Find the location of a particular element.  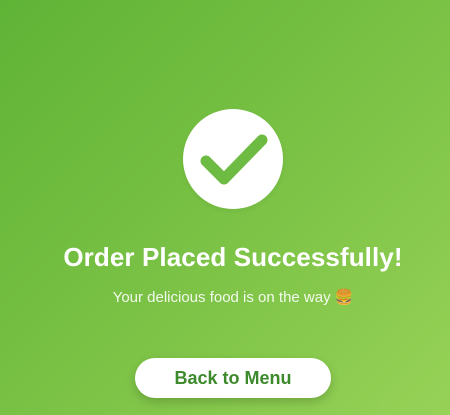

checkmark-icon is located at coordinates (234, 159).